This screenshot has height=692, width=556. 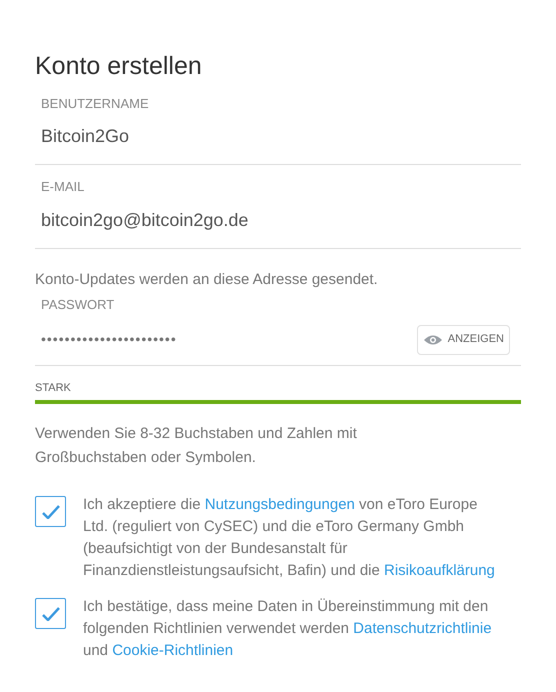 What do you see at coordinates (463, 339) in the screenshot?
I see `show-password-button: ANZEIGEN` at bounding box center [463, 339].